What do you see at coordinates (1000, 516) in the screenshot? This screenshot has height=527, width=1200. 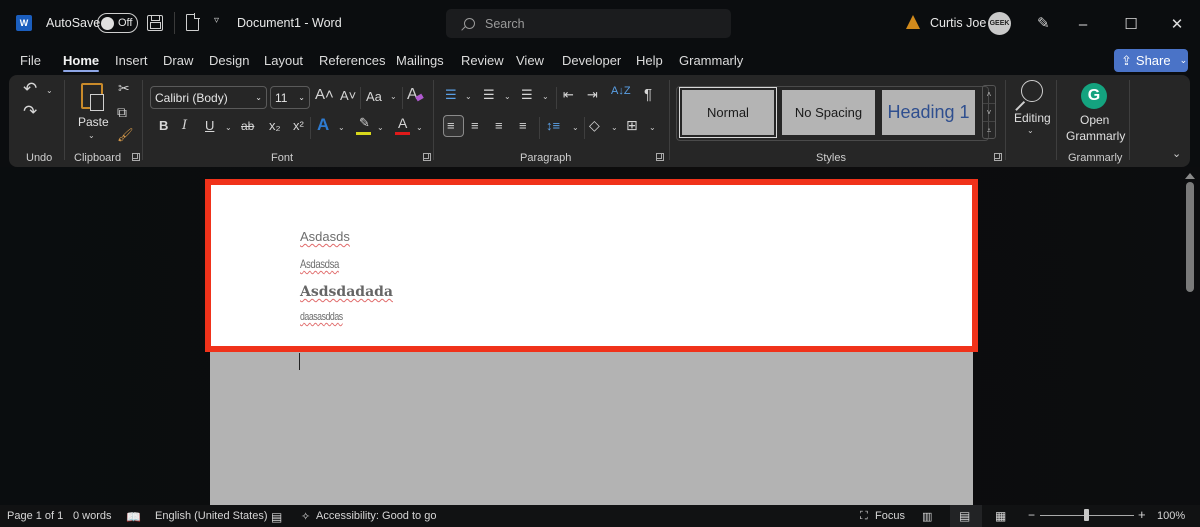 I see `web-layout-icon: ▦` at bounding box center [1000, 516].